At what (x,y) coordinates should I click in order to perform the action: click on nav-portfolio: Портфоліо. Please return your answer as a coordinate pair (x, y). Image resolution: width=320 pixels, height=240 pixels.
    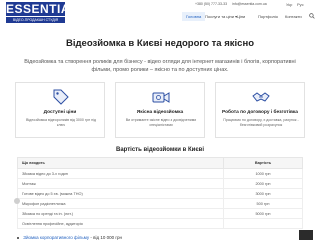
    Looking at the image, I should click on (268, 16).